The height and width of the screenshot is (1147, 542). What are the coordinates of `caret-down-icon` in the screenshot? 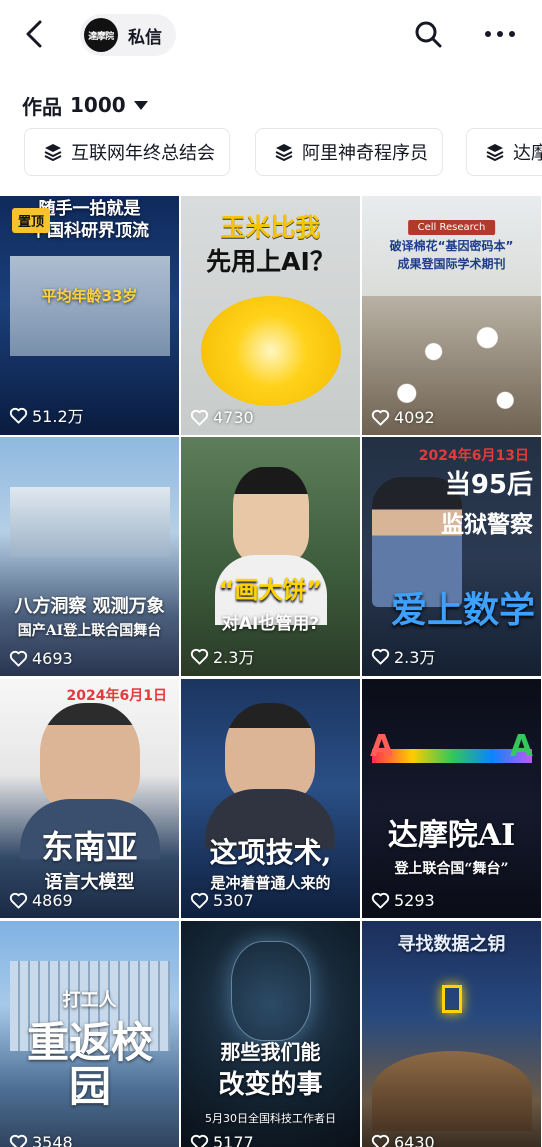 It's located at (140, 105).